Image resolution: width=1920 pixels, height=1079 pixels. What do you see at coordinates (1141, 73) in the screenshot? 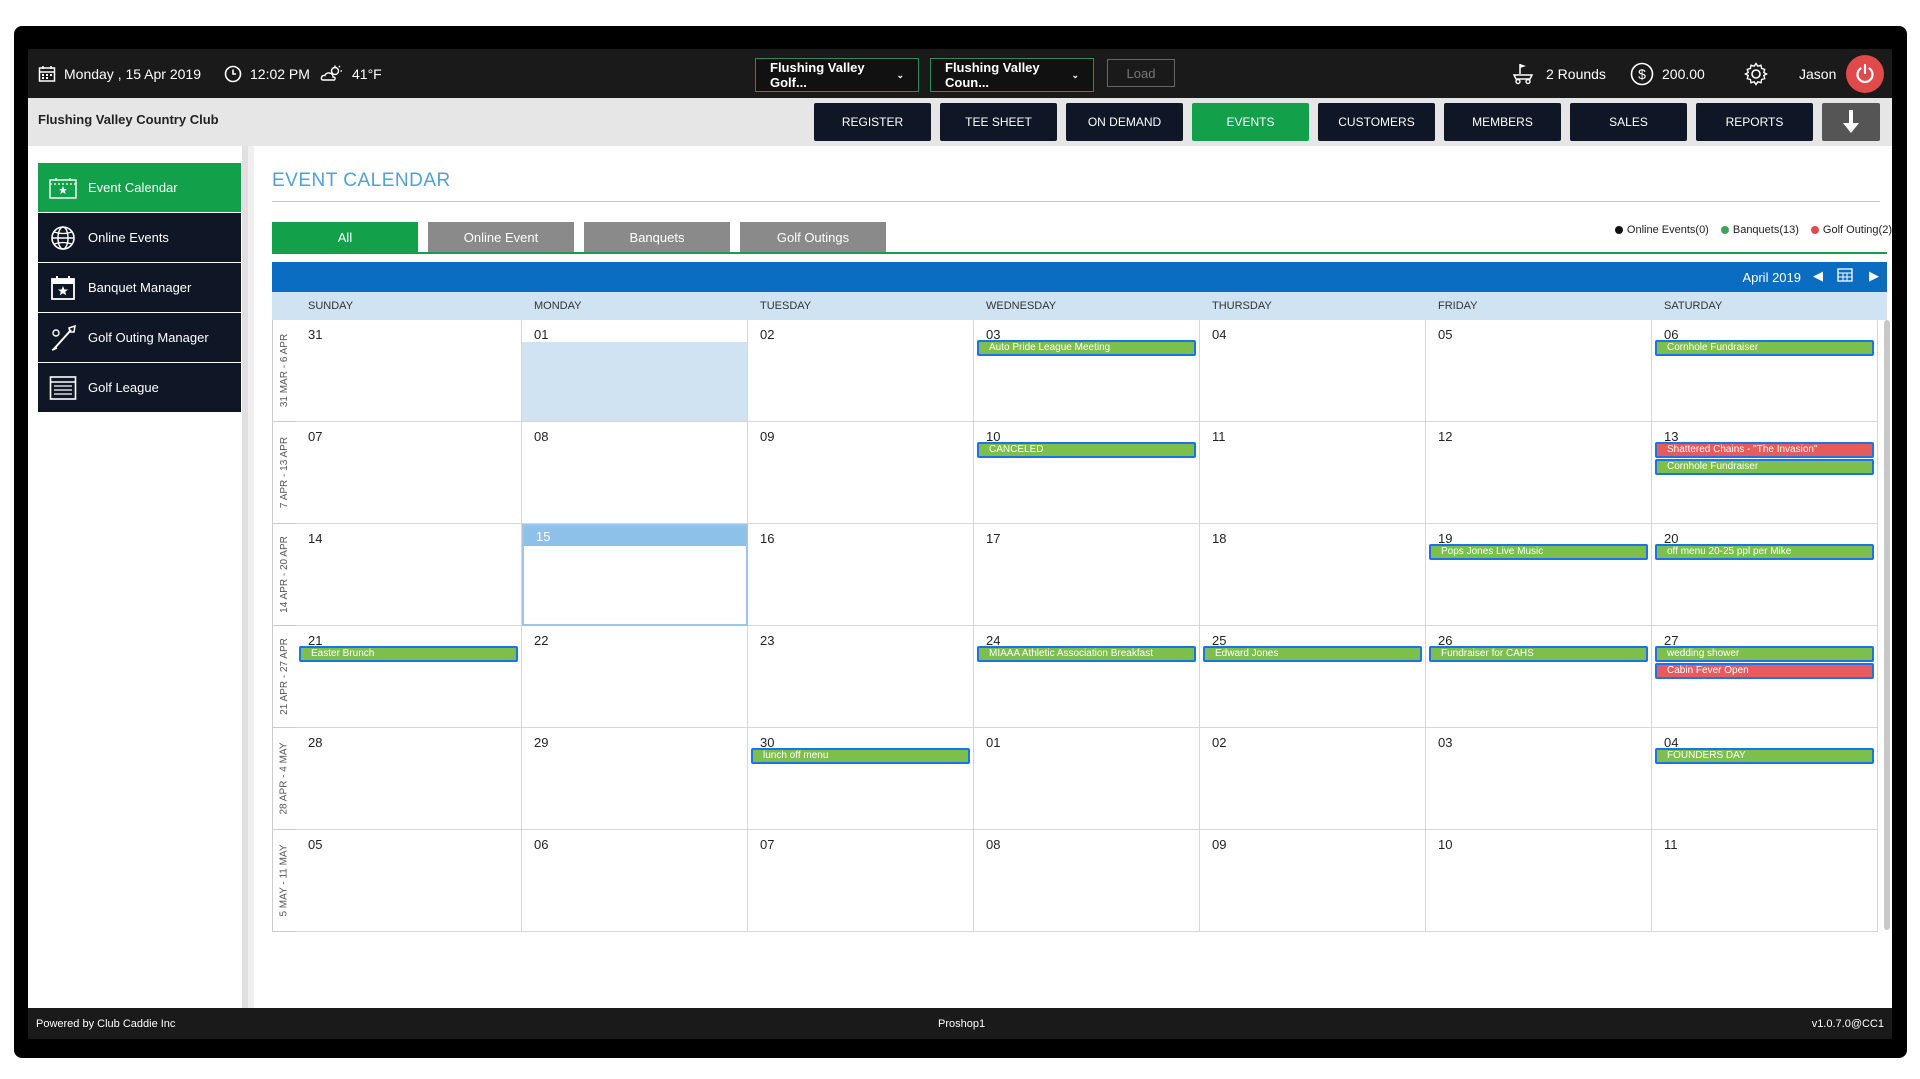
I see `load-button: Load` at bounding box center [1141, 73].